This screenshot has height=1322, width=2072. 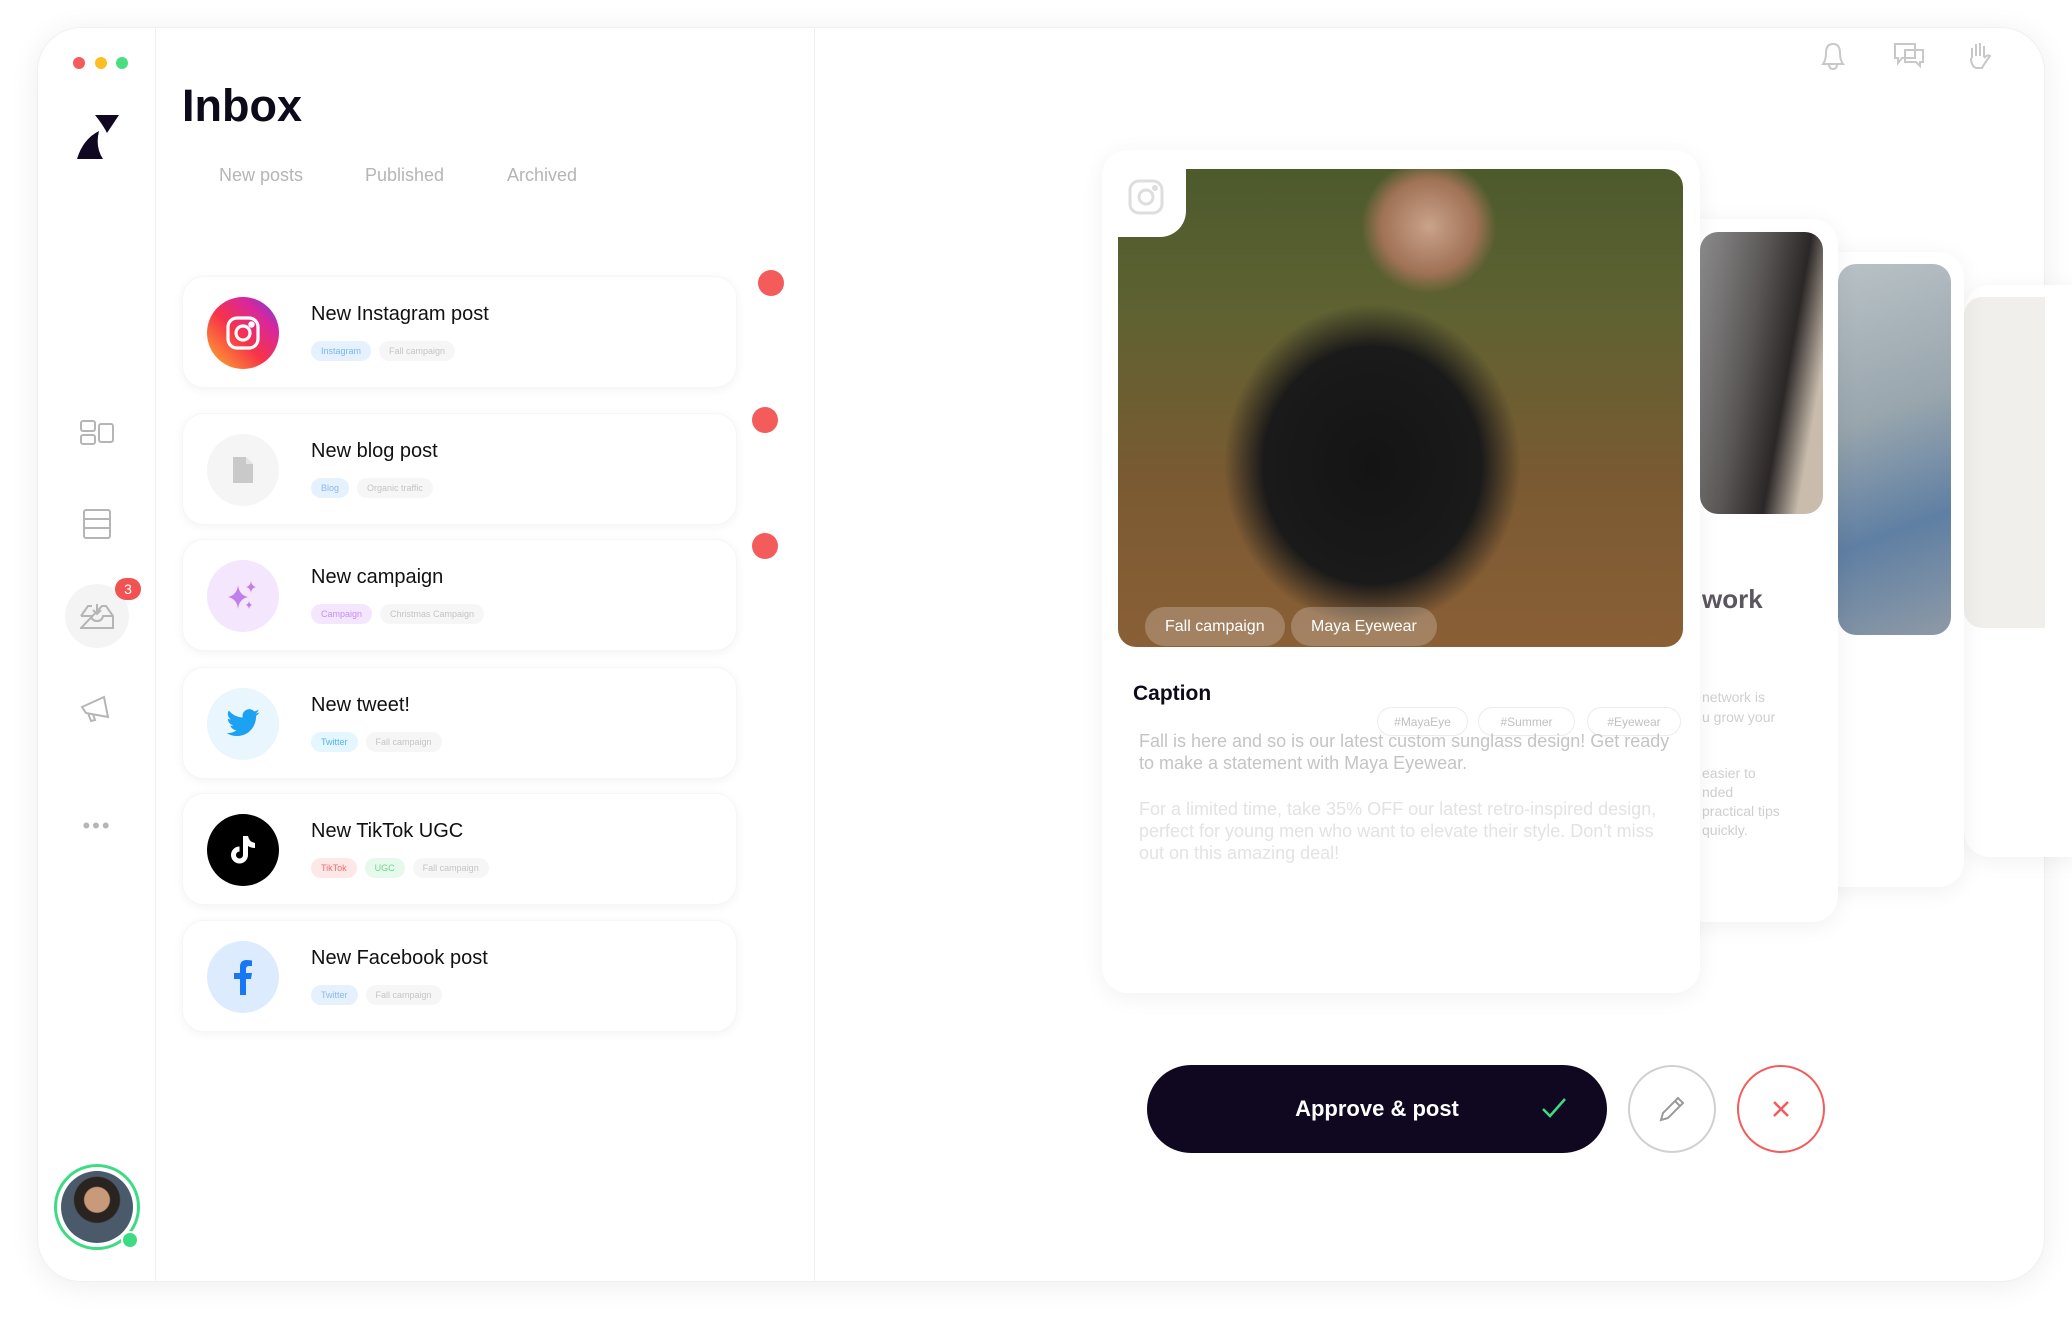 I want to click on megaphone-icon, so click(x=95, y=709).